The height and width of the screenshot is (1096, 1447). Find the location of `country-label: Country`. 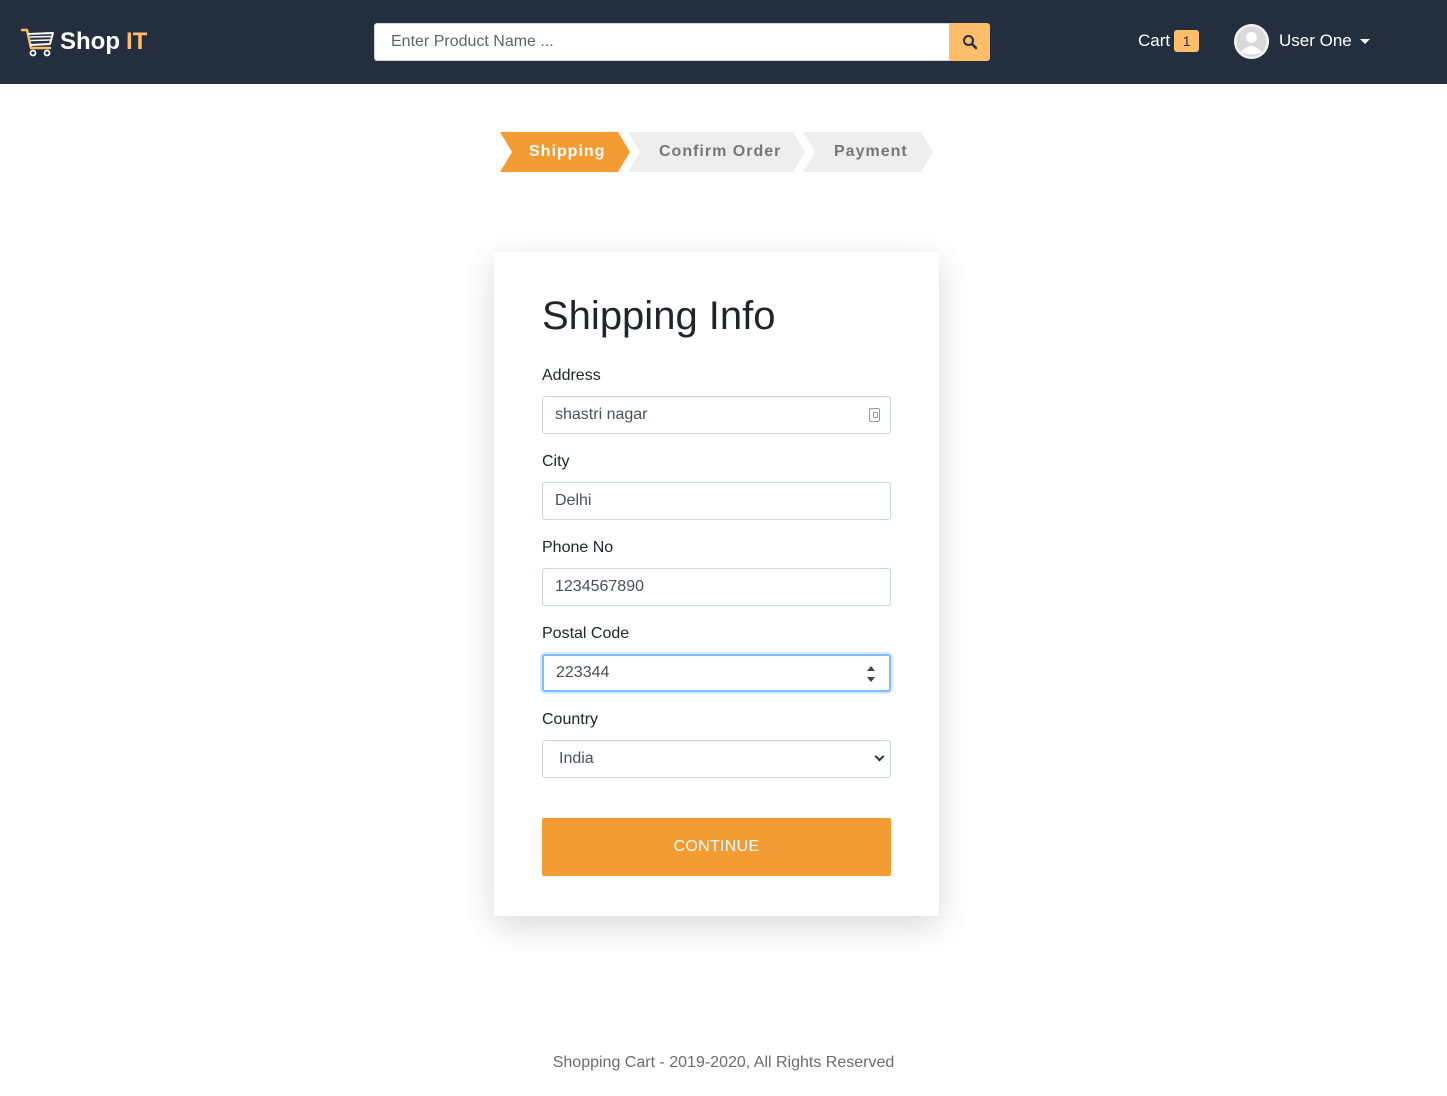

country-label: Country is located at coordinates (570, 719).